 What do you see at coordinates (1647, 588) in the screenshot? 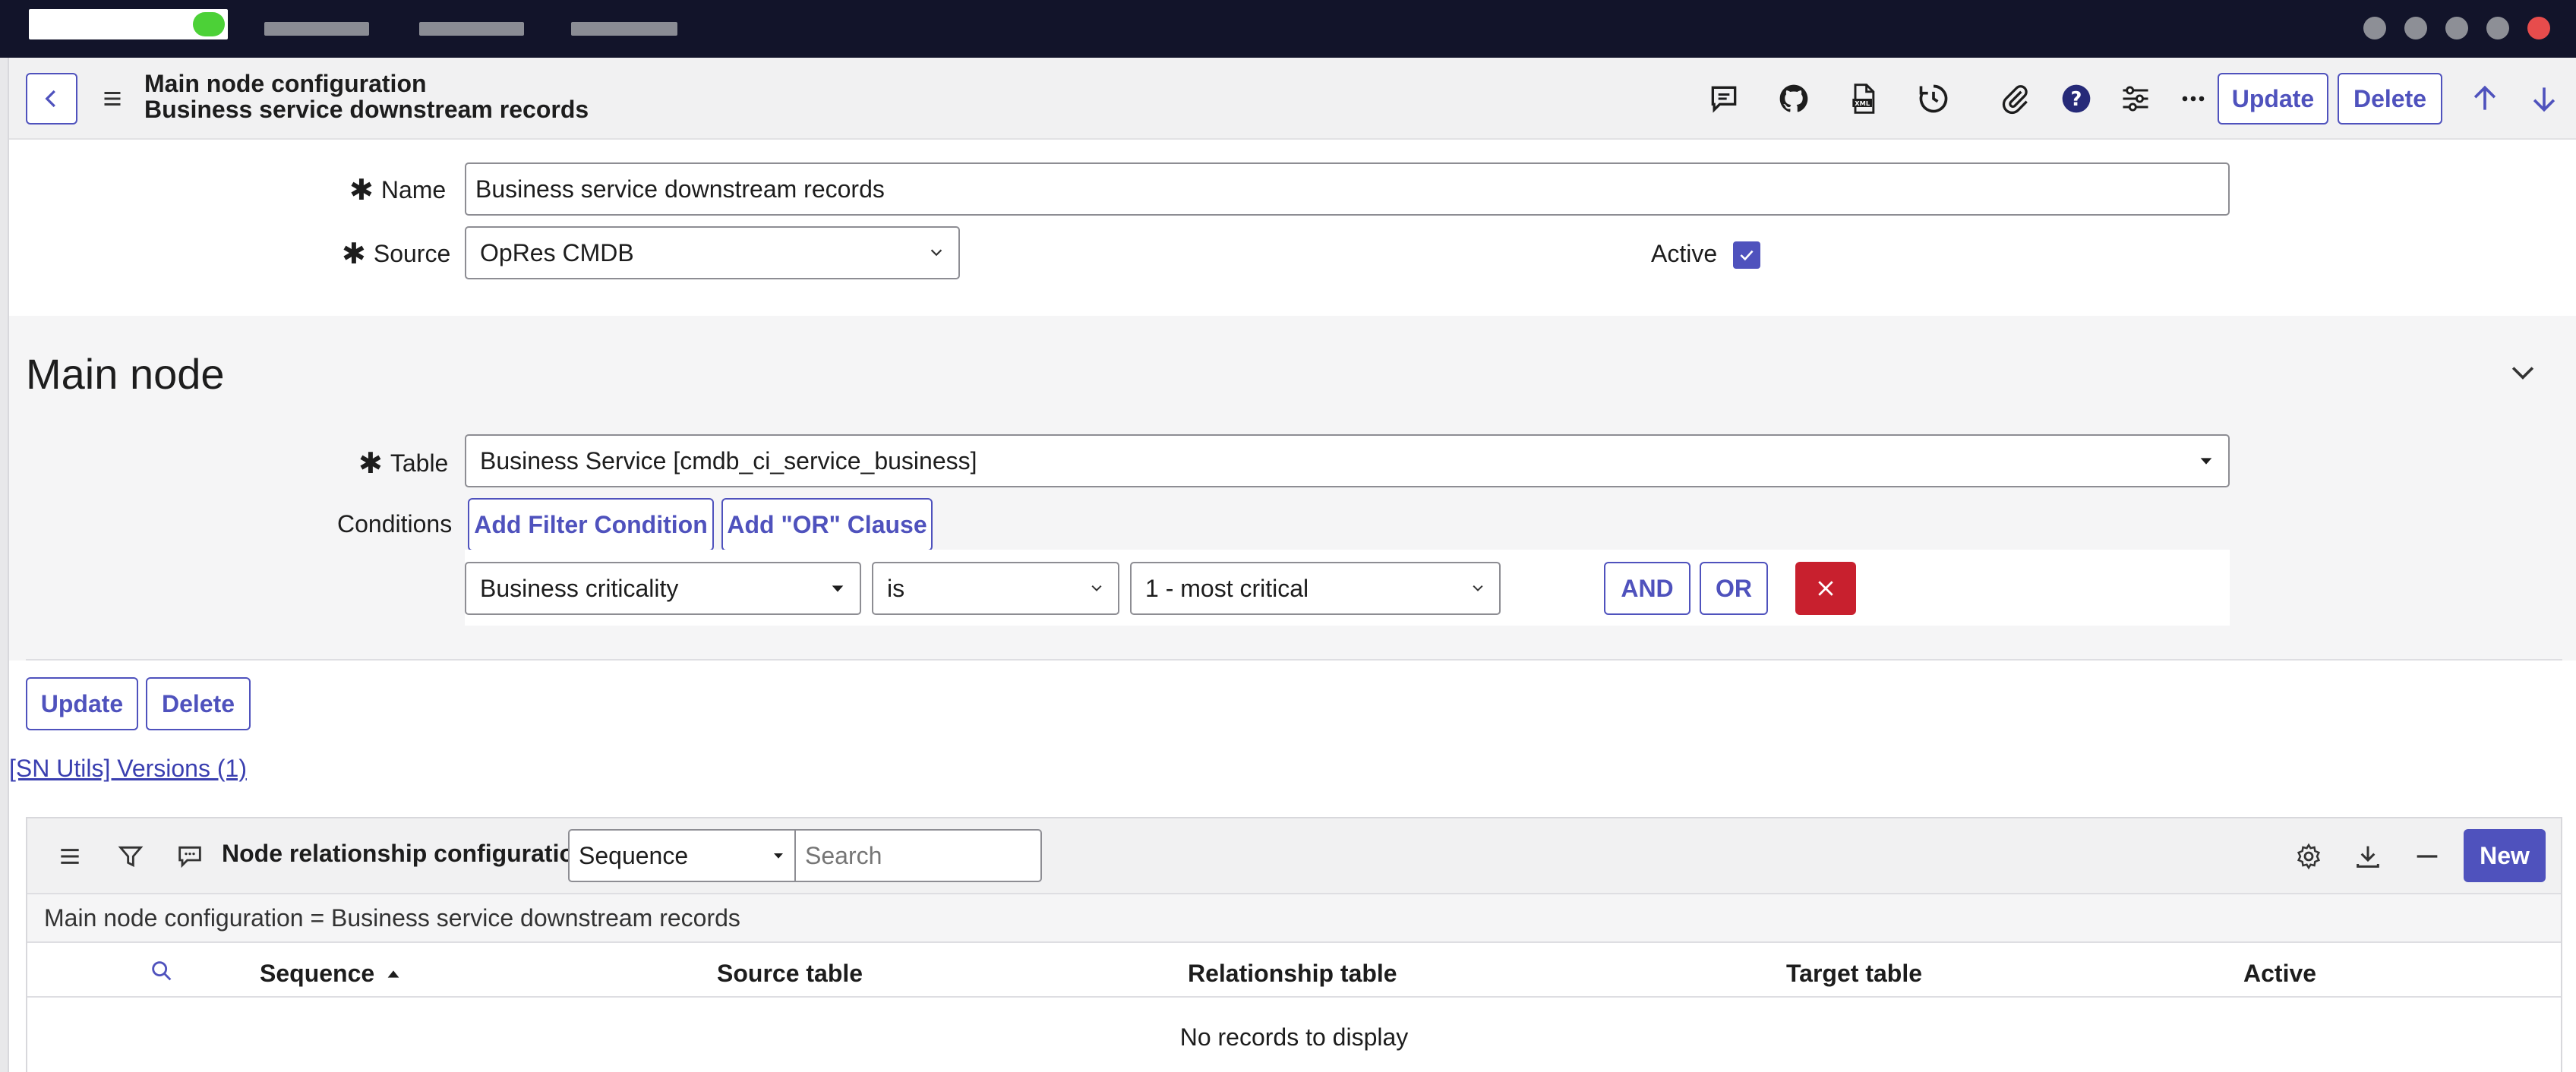
I see `and-button: AND` at bounding box center [1647, 588].